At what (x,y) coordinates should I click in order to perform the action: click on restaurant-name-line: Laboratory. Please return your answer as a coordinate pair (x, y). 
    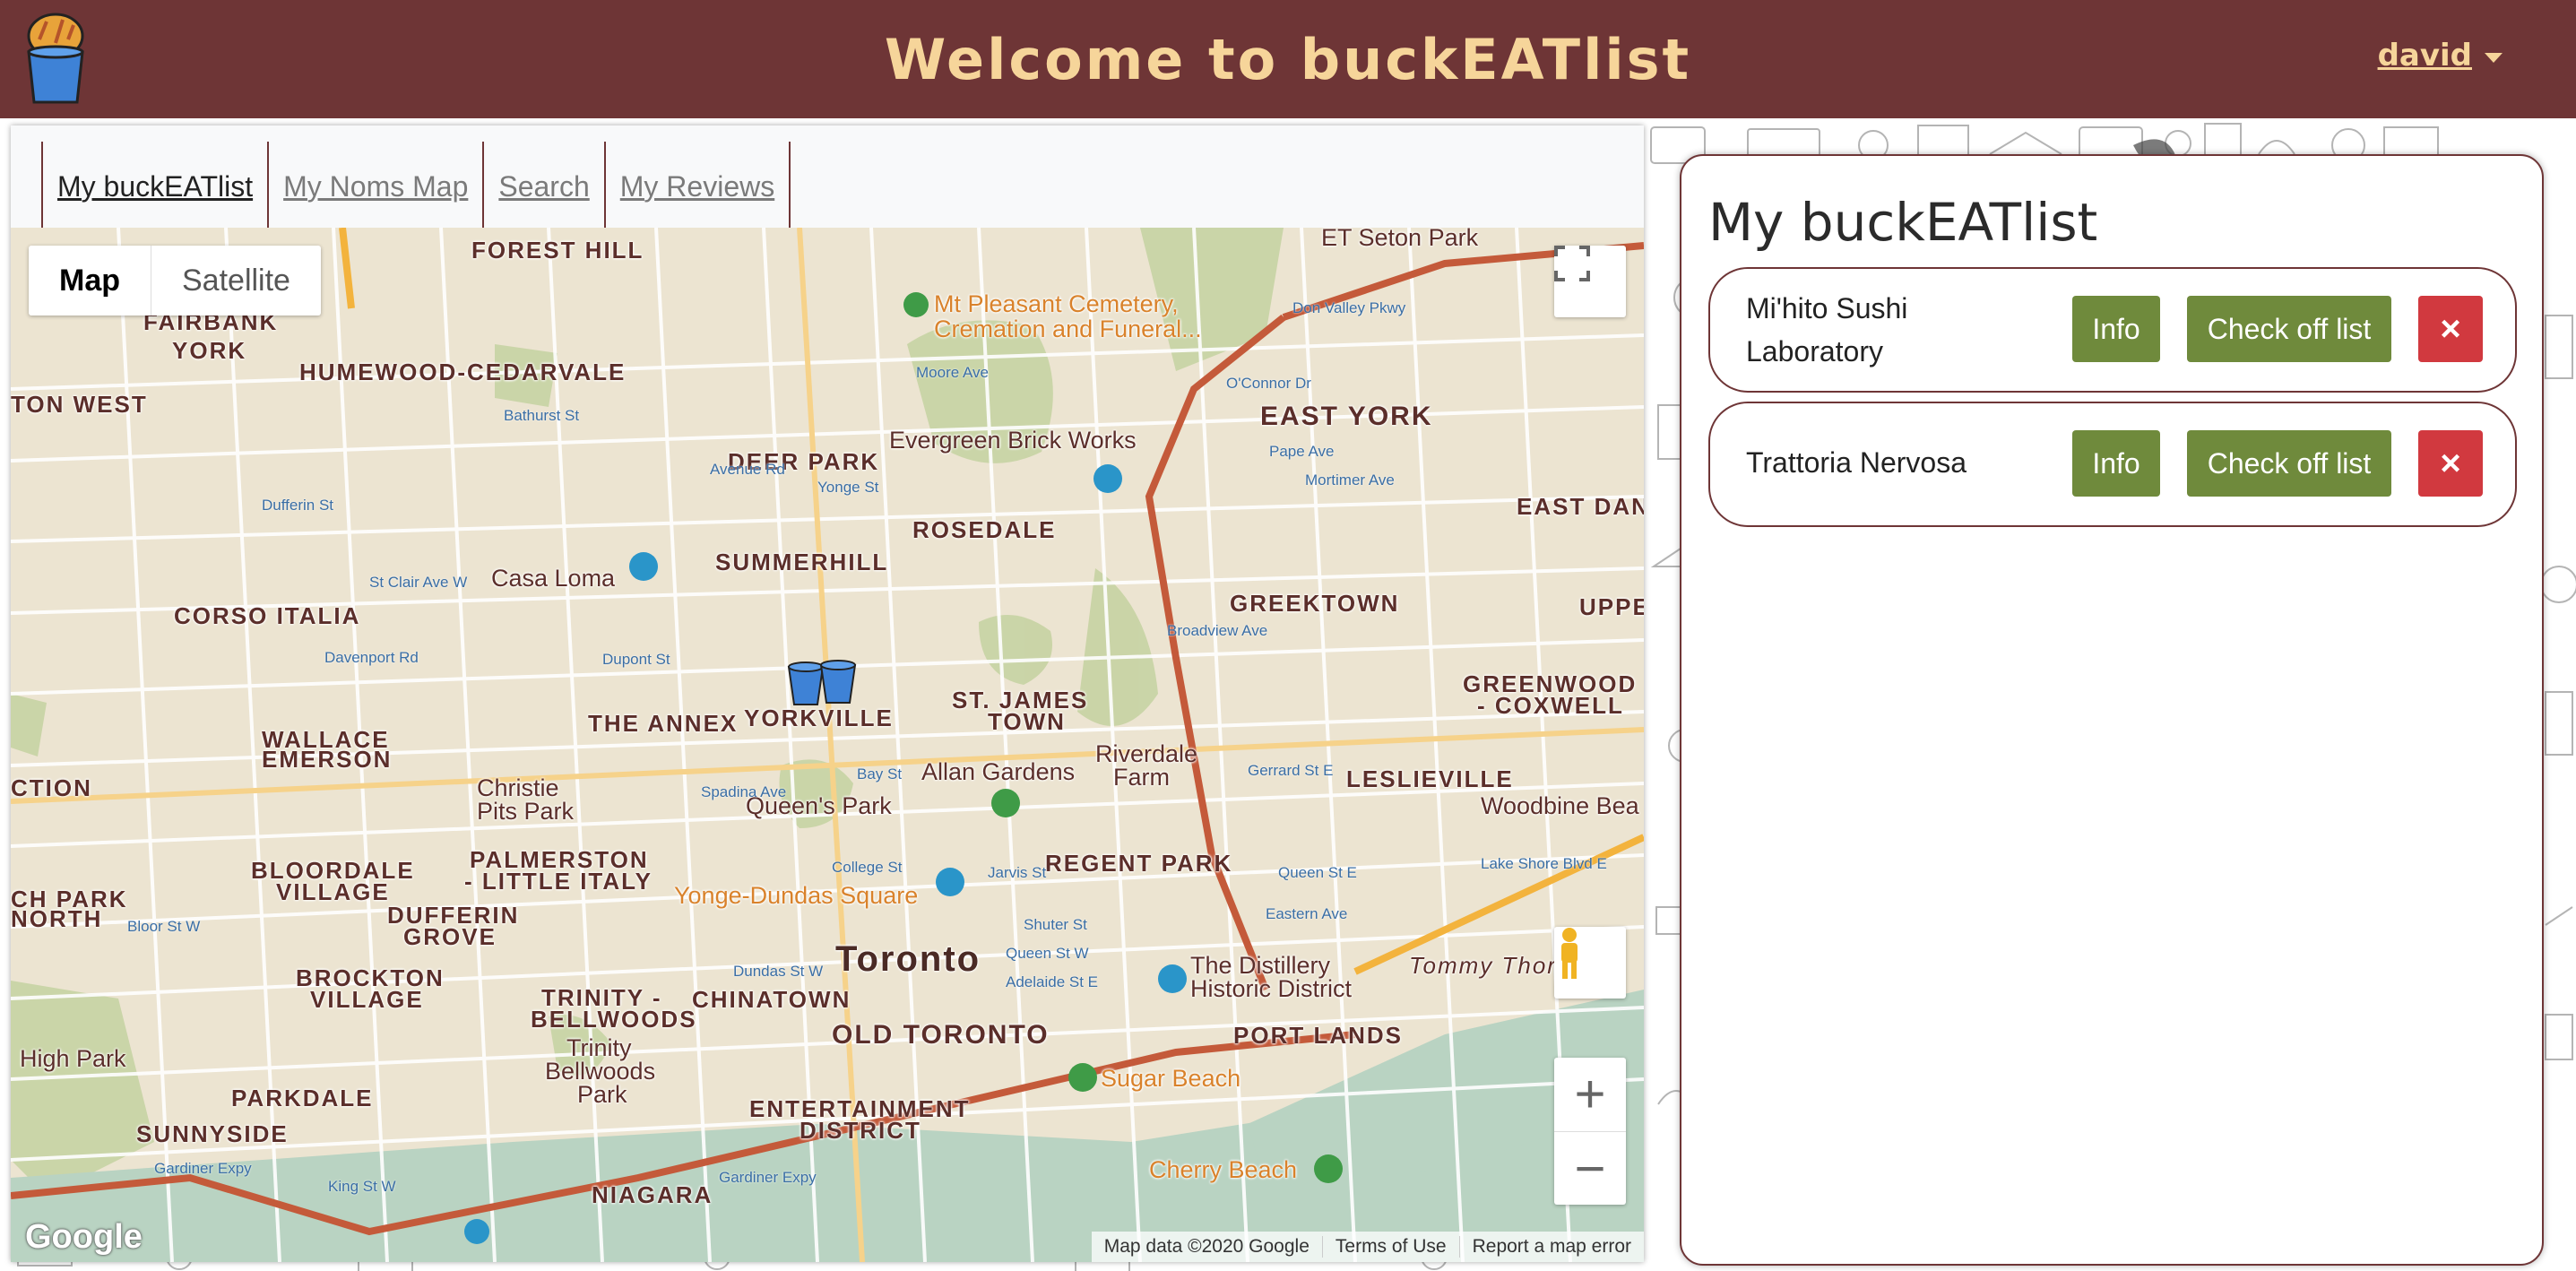
    Looking at the image, I should click on (1814, 351).